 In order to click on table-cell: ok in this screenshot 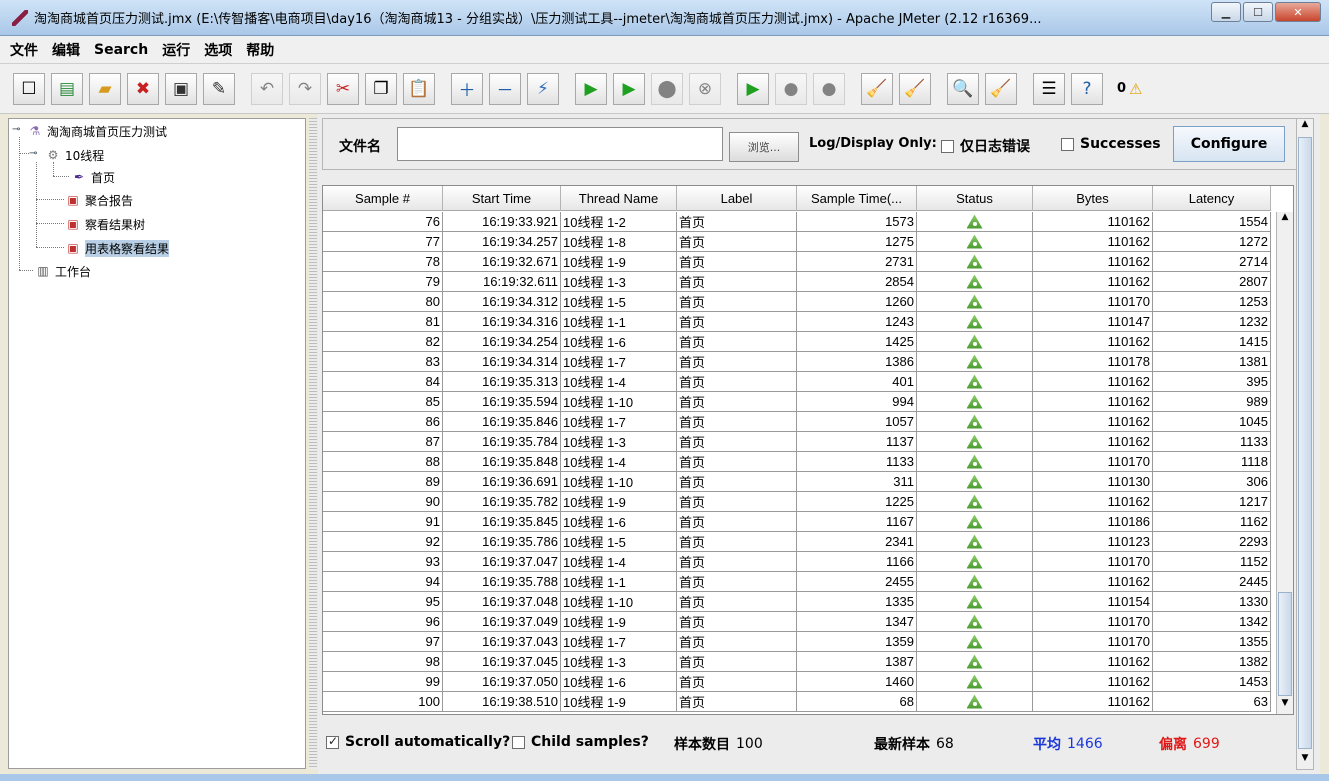, I will do `click(975, 302)`.